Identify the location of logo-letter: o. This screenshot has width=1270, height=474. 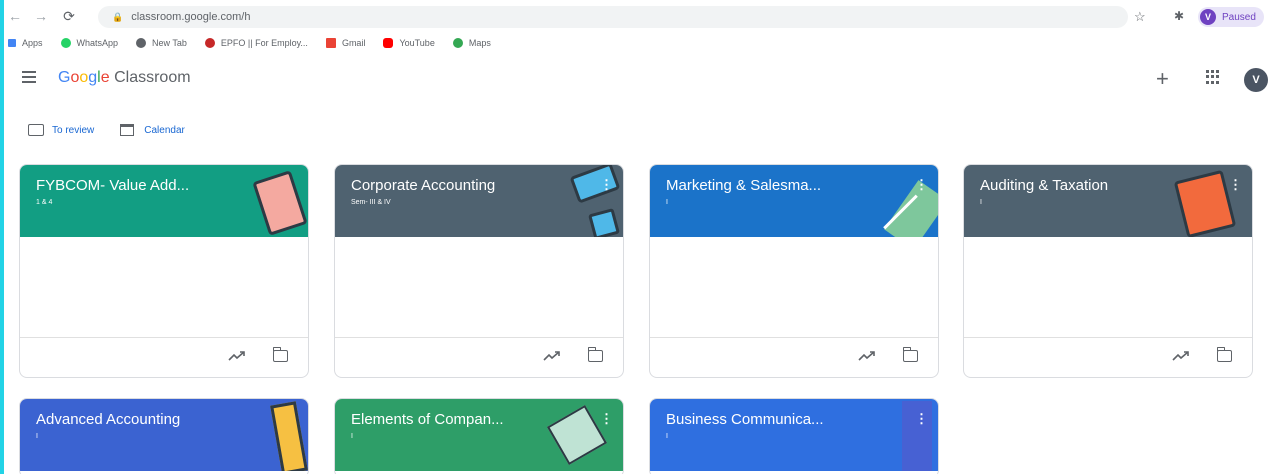
(84, 77).